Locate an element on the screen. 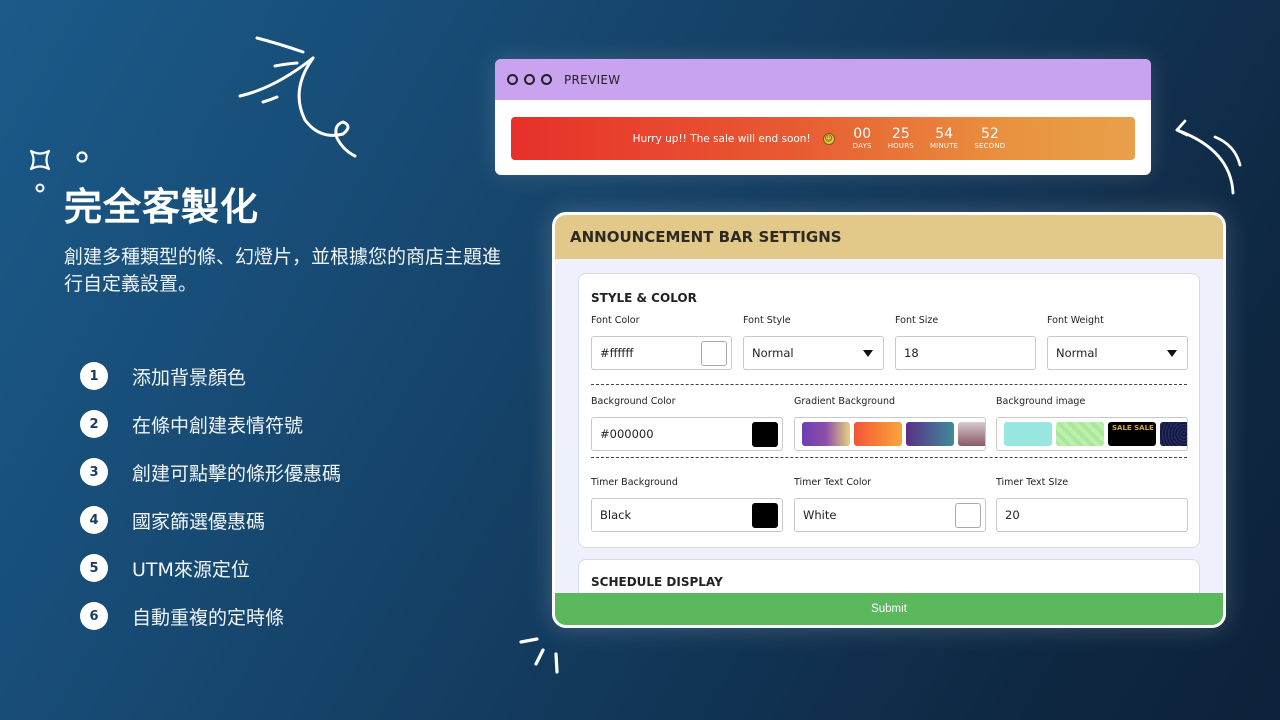 This screenshot has width=1280, height=720. feature-number-badge: 1 is located at coordinates (94, 376).